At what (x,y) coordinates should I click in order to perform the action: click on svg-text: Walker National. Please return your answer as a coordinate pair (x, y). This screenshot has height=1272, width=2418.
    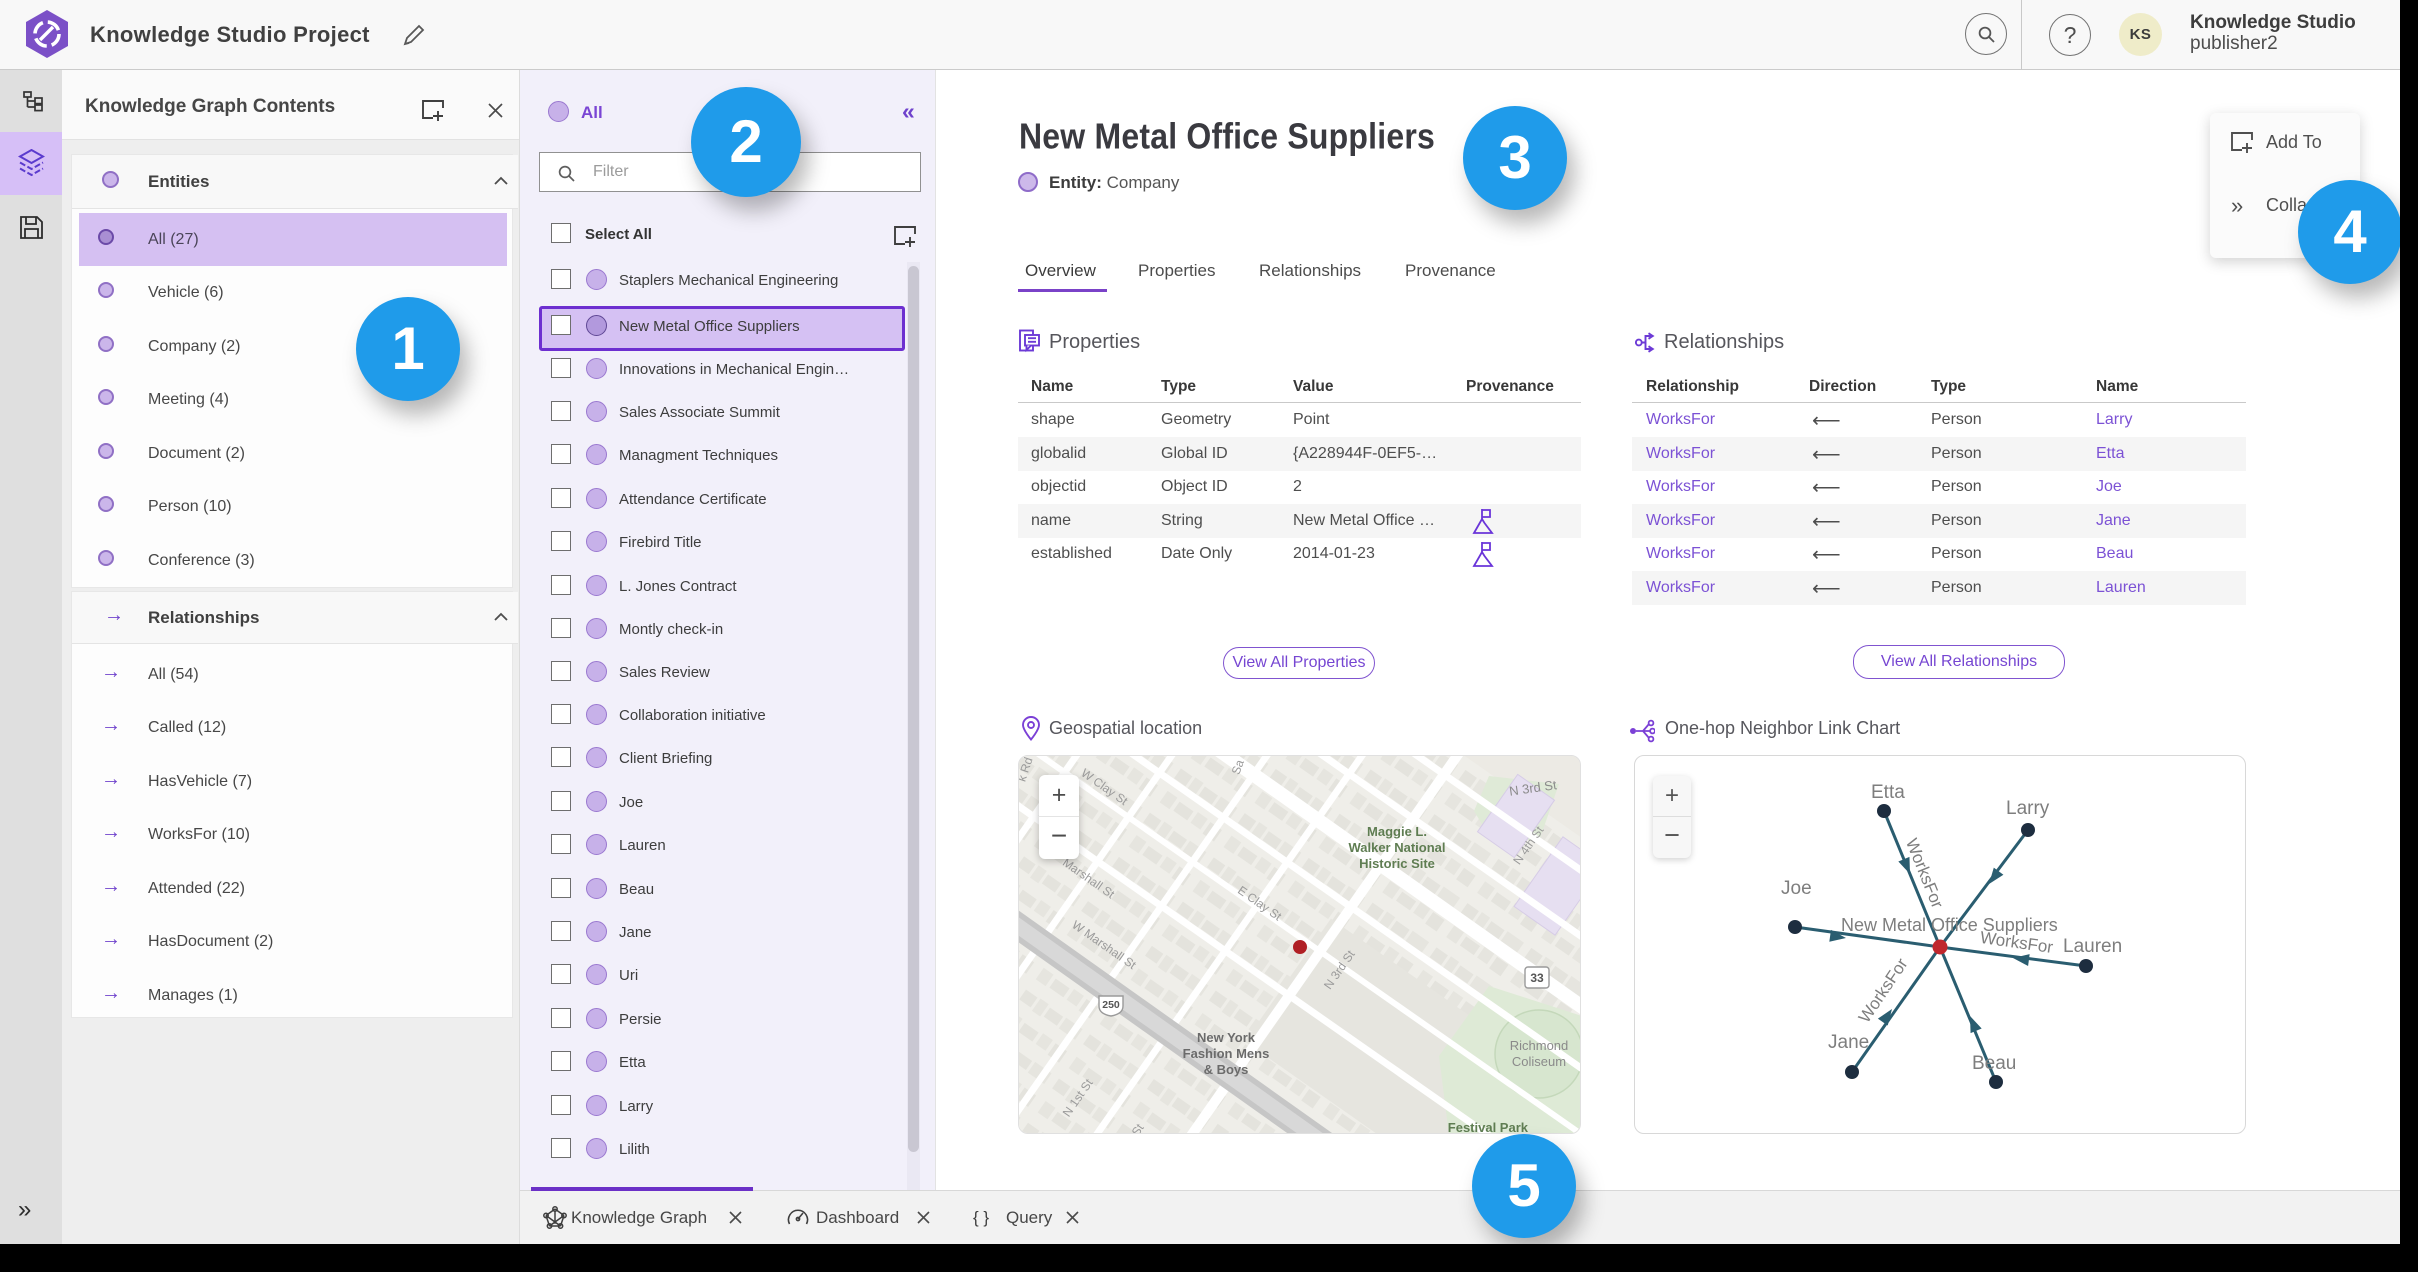
    Looking at the image, I should click on (1396, 847).